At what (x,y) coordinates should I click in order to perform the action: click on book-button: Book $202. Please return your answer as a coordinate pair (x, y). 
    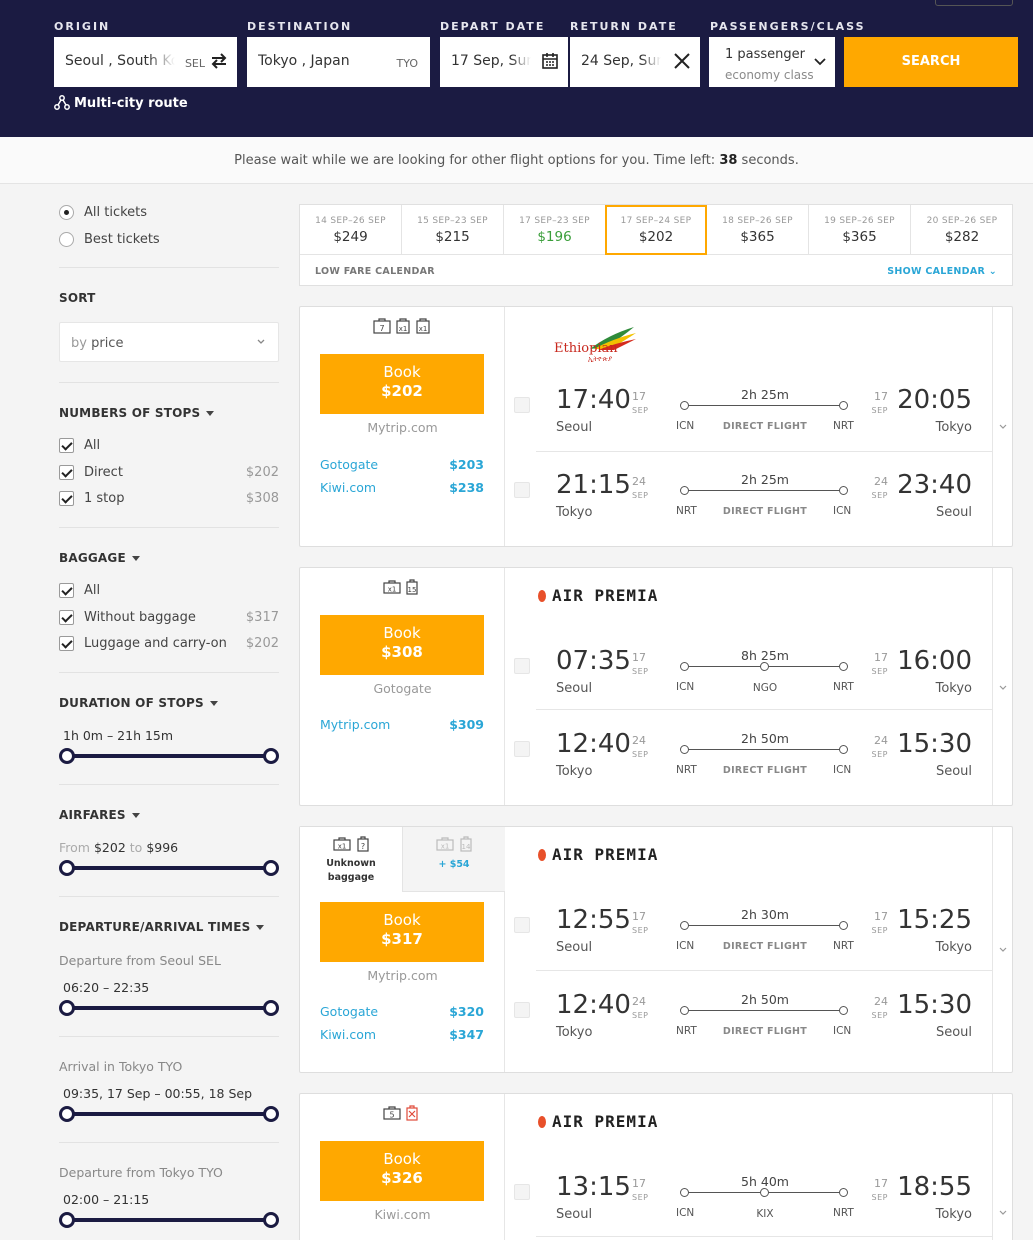
    Looking at the image, I should click on (402, 384).